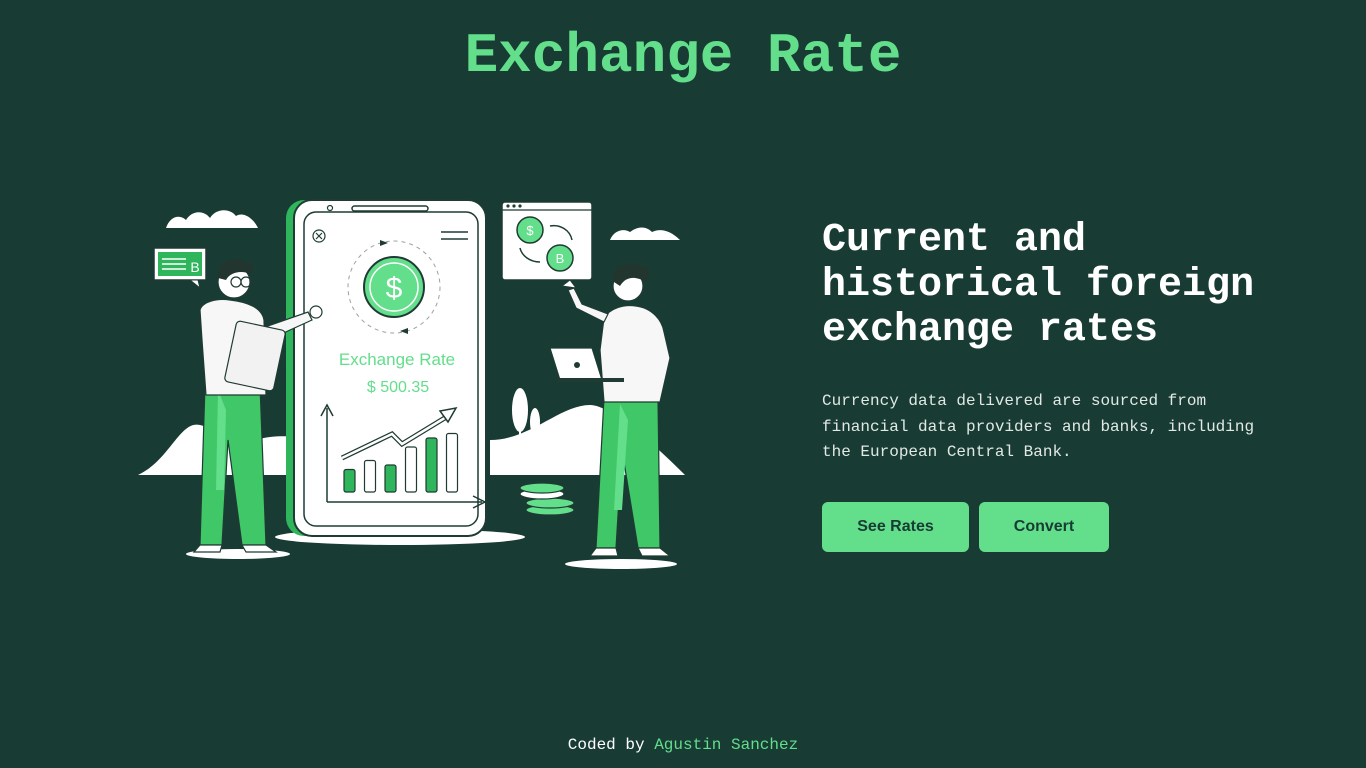  What do you see at coordinates (683, 56) in the screenshot?
I see `page-title: Exchange Rate` at bounding box center [683, 56].